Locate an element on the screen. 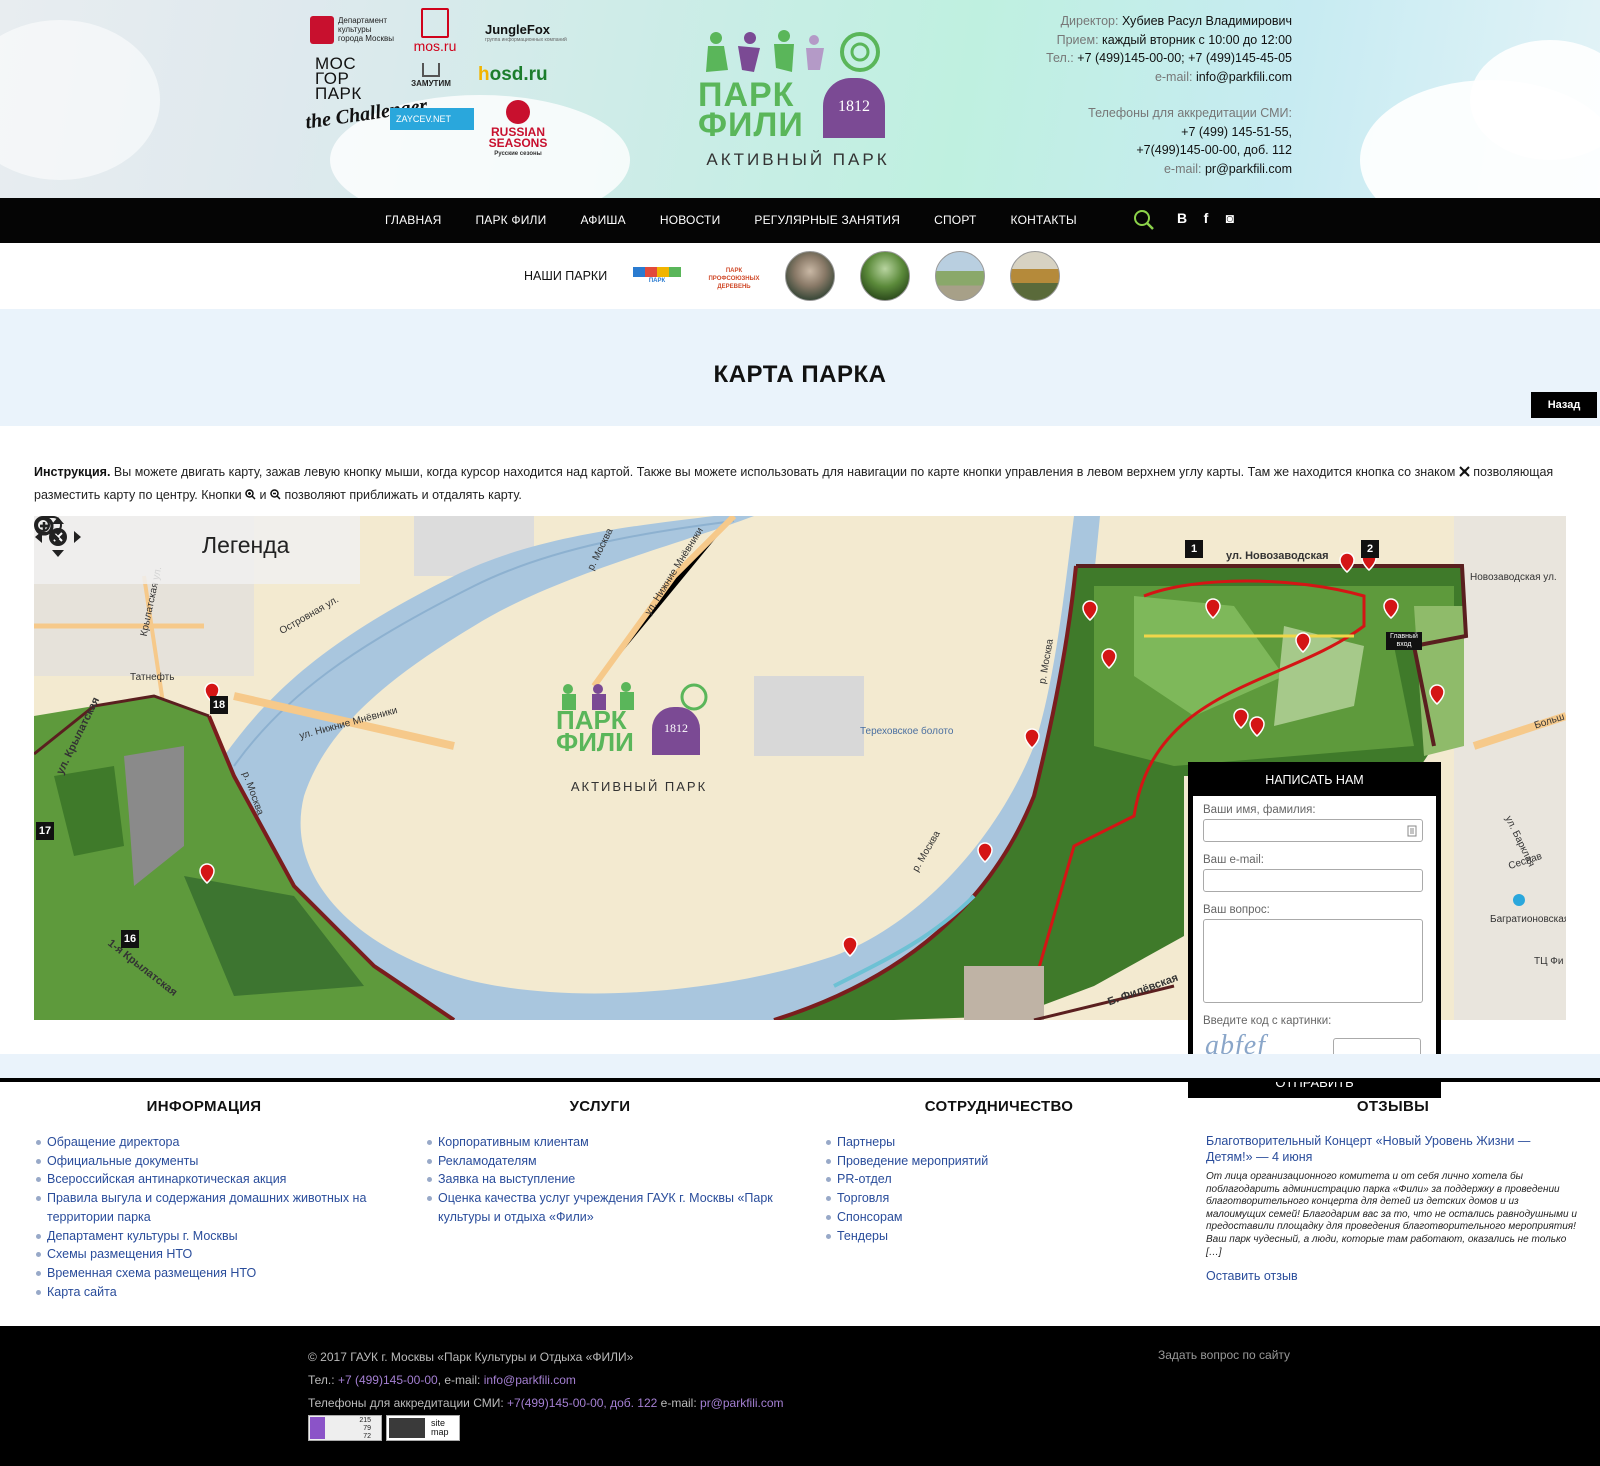 The width and height of the screenshot is (1600, 1466). park-logo-1: ПАРК is located at coordinates (657, 276).